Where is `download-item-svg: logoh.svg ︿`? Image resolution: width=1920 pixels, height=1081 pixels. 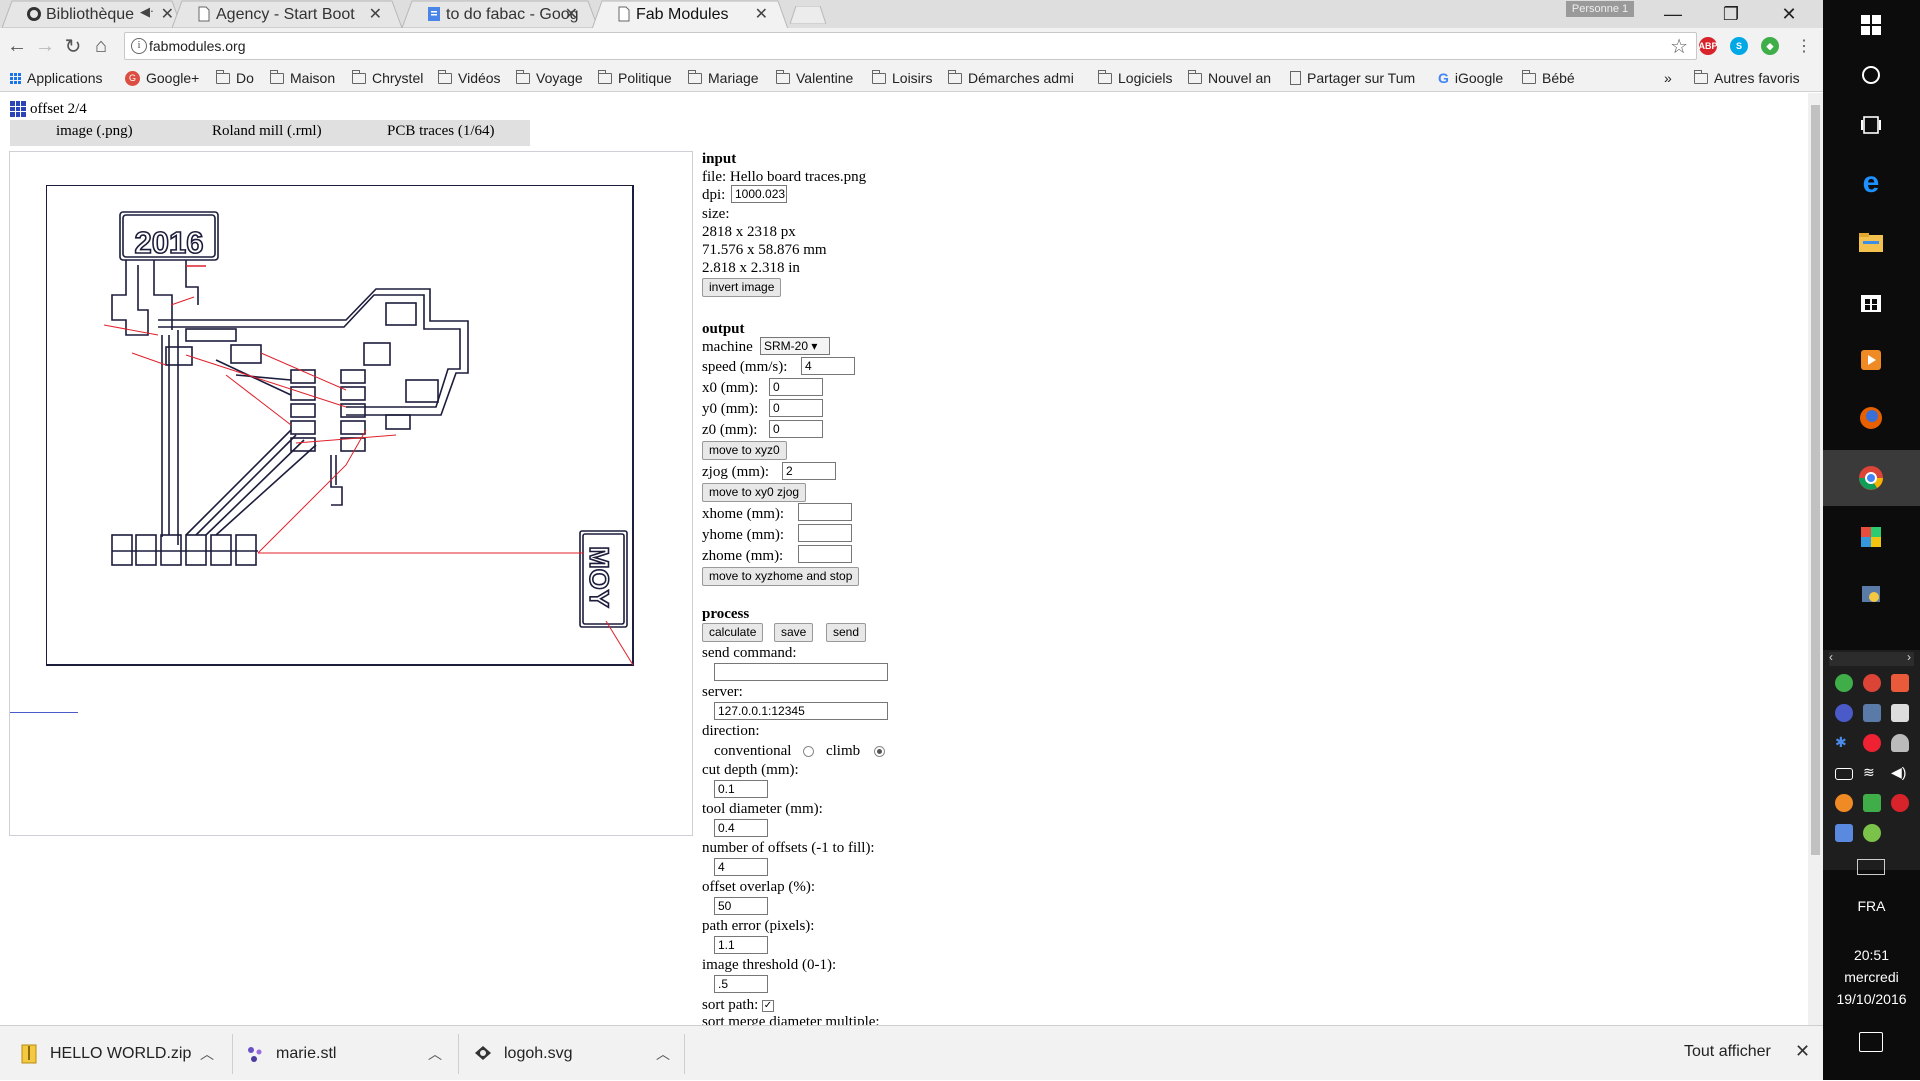
download-item-svg: logoh.svg ︿ is located at coordinates (574, 1053).